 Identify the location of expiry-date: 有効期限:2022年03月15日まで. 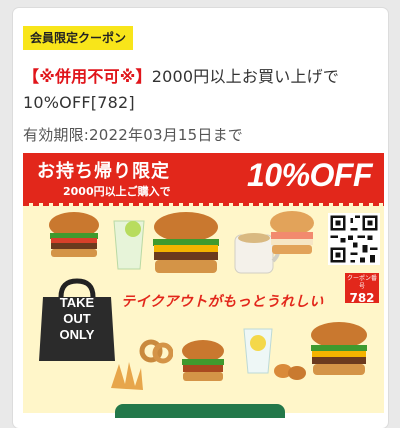
(133, 135).